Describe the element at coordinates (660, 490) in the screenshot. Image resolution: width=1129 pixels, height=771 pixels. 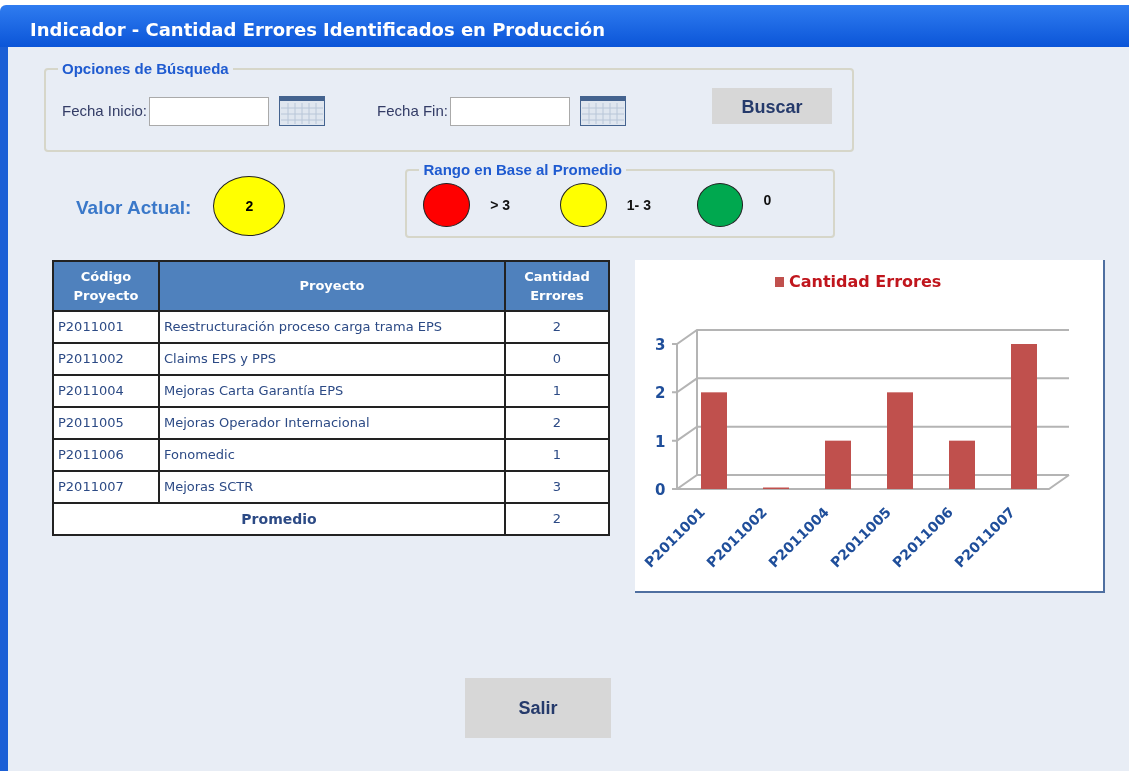
I see `axis-tick-label: 0` at that location.